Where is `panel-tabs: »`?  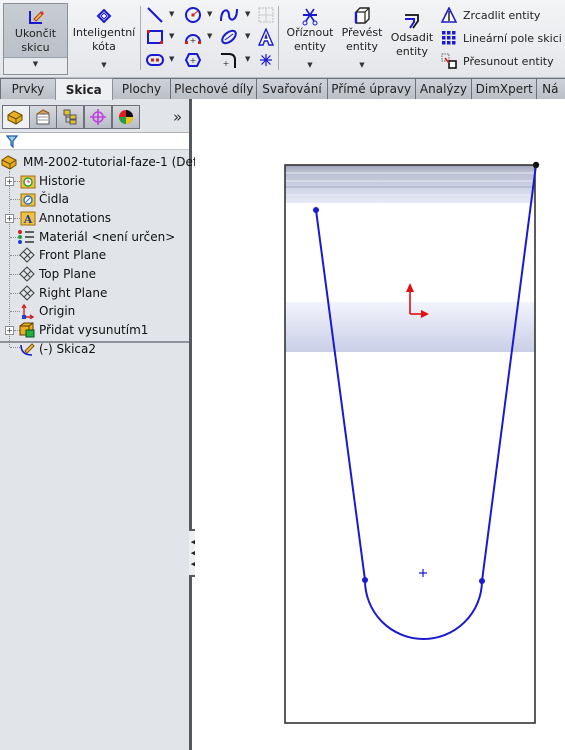
panel-tabs: » is located at coordinates (94, 117).